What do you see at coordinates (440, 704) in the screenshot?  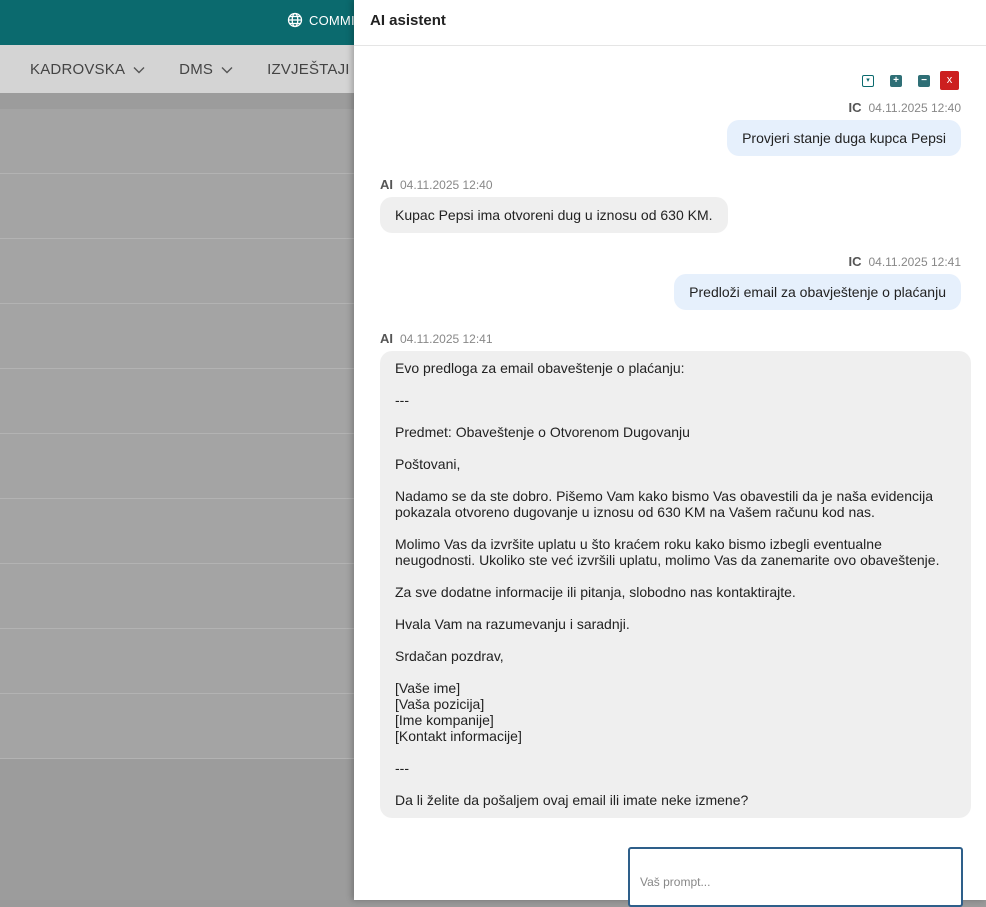 I see `message-line: [Vaša pozicija]` at bounding box center [440, 704].